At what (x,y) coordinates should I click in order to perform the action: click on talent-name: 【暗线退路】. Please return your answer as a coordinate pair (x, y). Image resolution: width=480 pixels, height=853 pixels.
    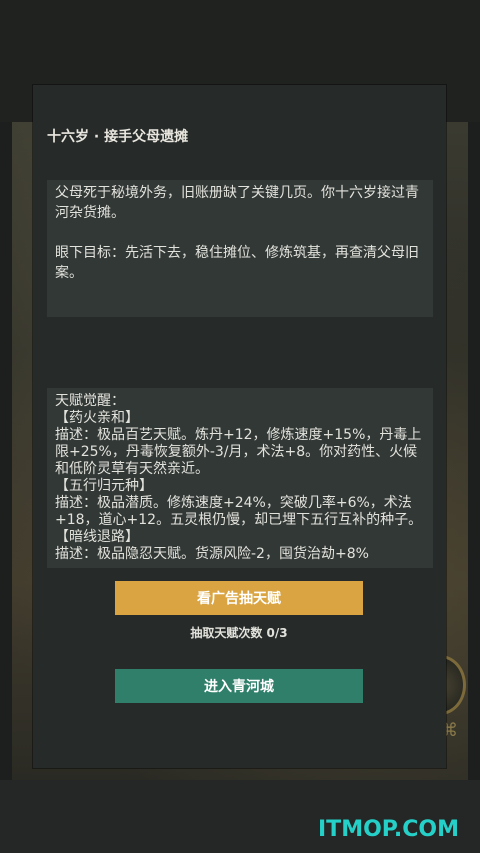
    Looking at the image, I should click on (97, 537).